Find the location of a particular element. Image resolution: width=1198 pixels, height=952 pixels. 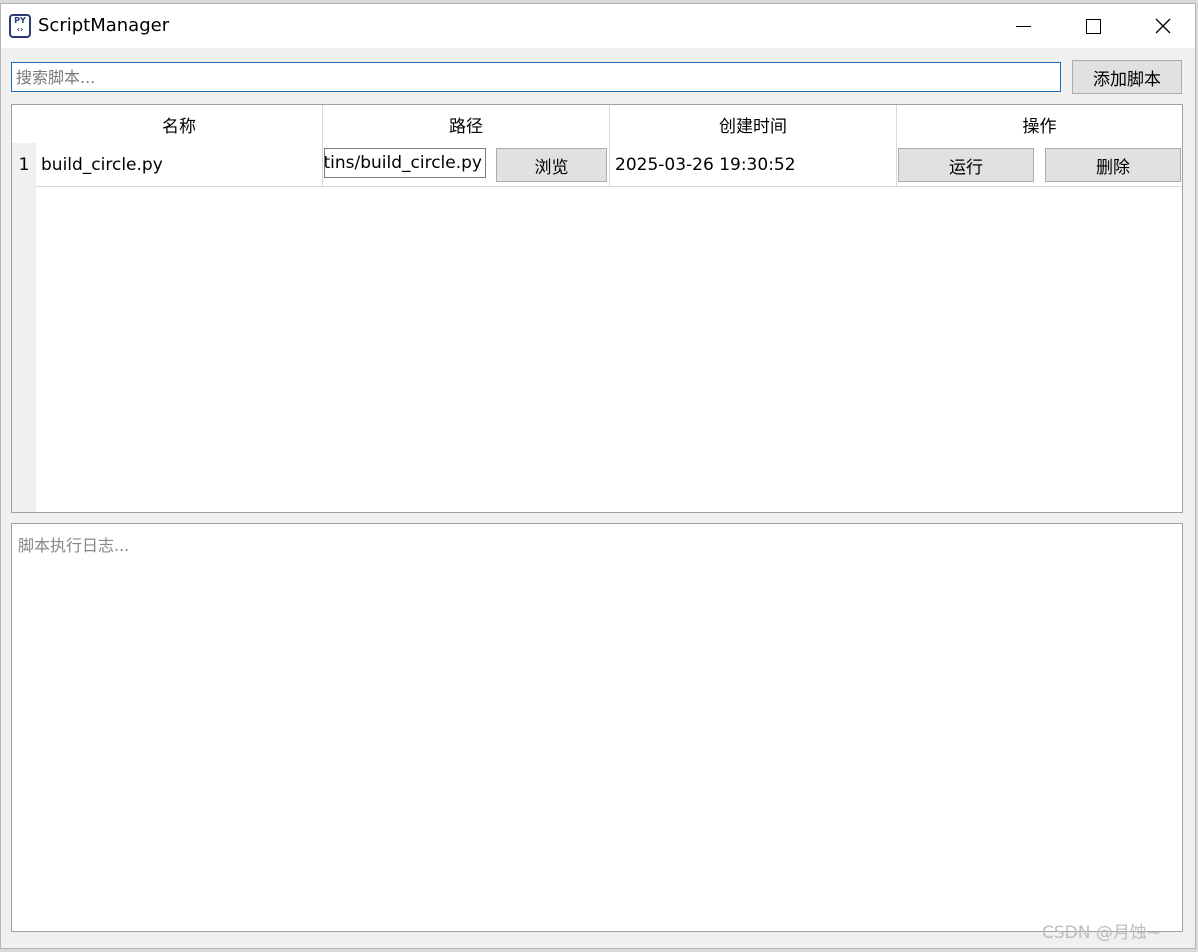

minimize-button is located at coordinates (1023, 26).